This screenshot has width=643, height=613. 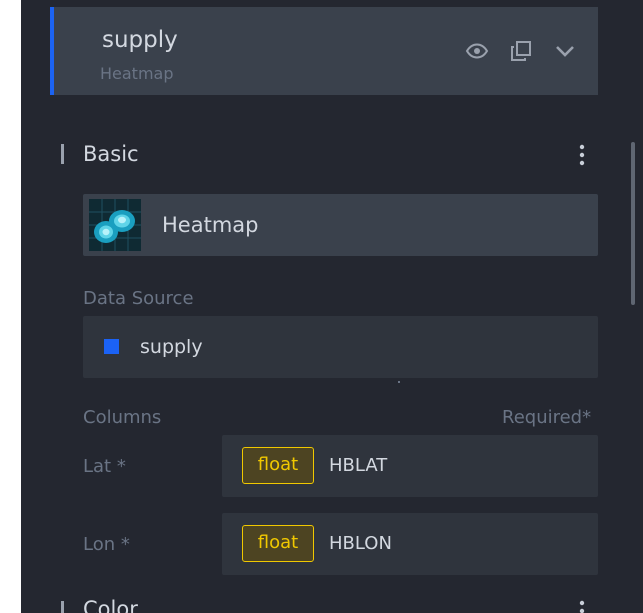 What do you see at coordinates (278, 543) in the screenshot?
I see `lon-type-badge: float` at bounding box center [278, 543].